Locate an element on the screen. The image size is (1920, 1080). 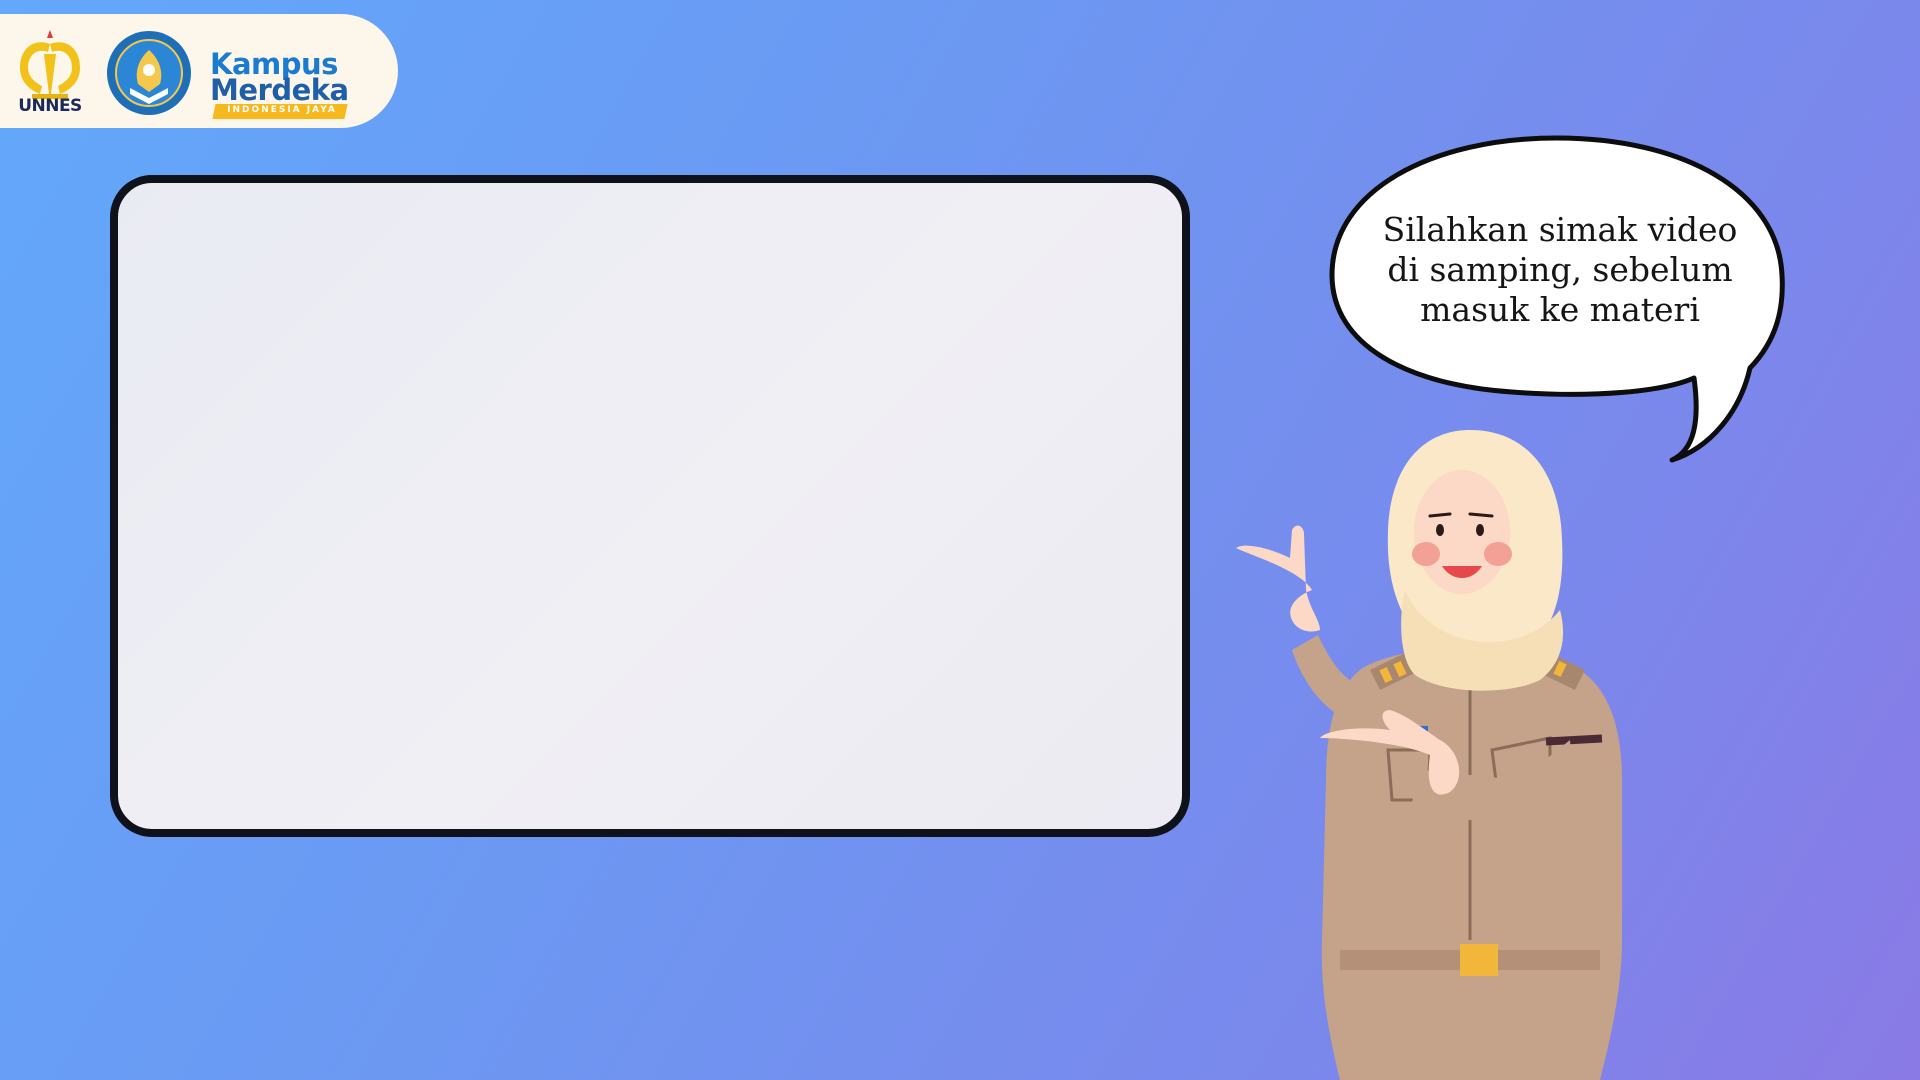
kampus-merdeka-logo: Kampus Merdeka INDONESIA JAYA is located at coordinates (285, 79).